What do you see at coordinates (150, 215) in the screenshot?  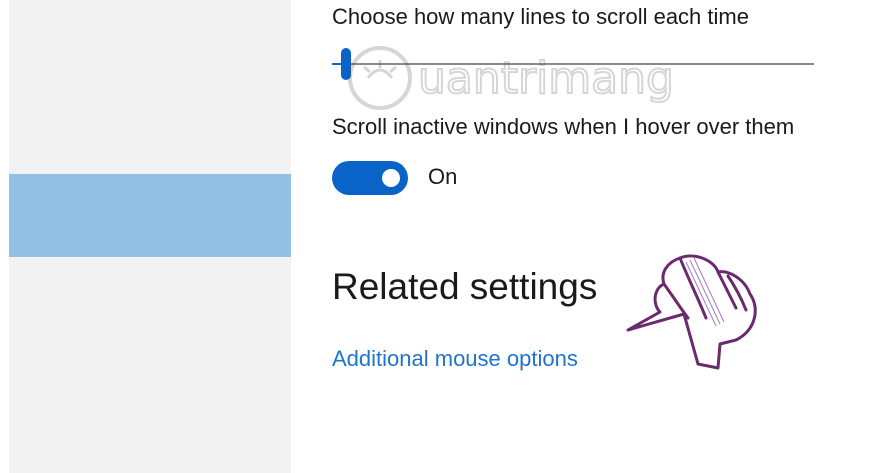 I see `sidebar-selected-item` at bounding box center [150, 215].